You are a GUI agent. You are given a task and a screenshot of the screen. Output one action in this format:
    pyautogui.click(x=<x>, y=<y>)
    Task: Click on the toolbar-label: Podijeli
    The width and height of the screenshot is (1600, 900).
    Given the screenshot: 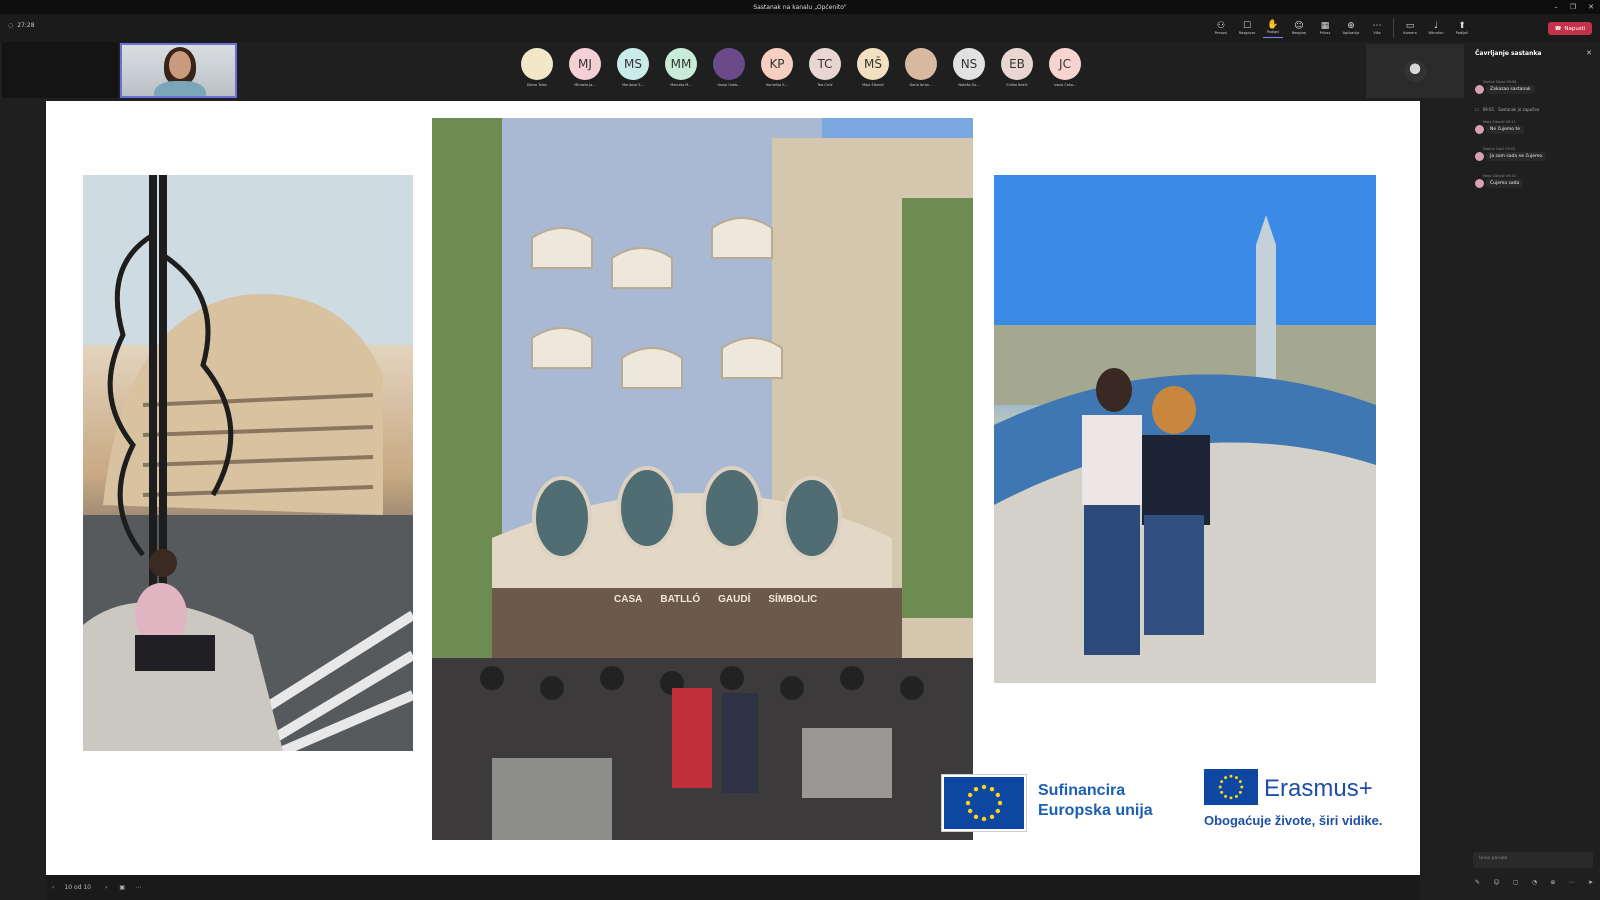 What is the action you would take?
    pyautogui.click(x=1462, y=32)
    